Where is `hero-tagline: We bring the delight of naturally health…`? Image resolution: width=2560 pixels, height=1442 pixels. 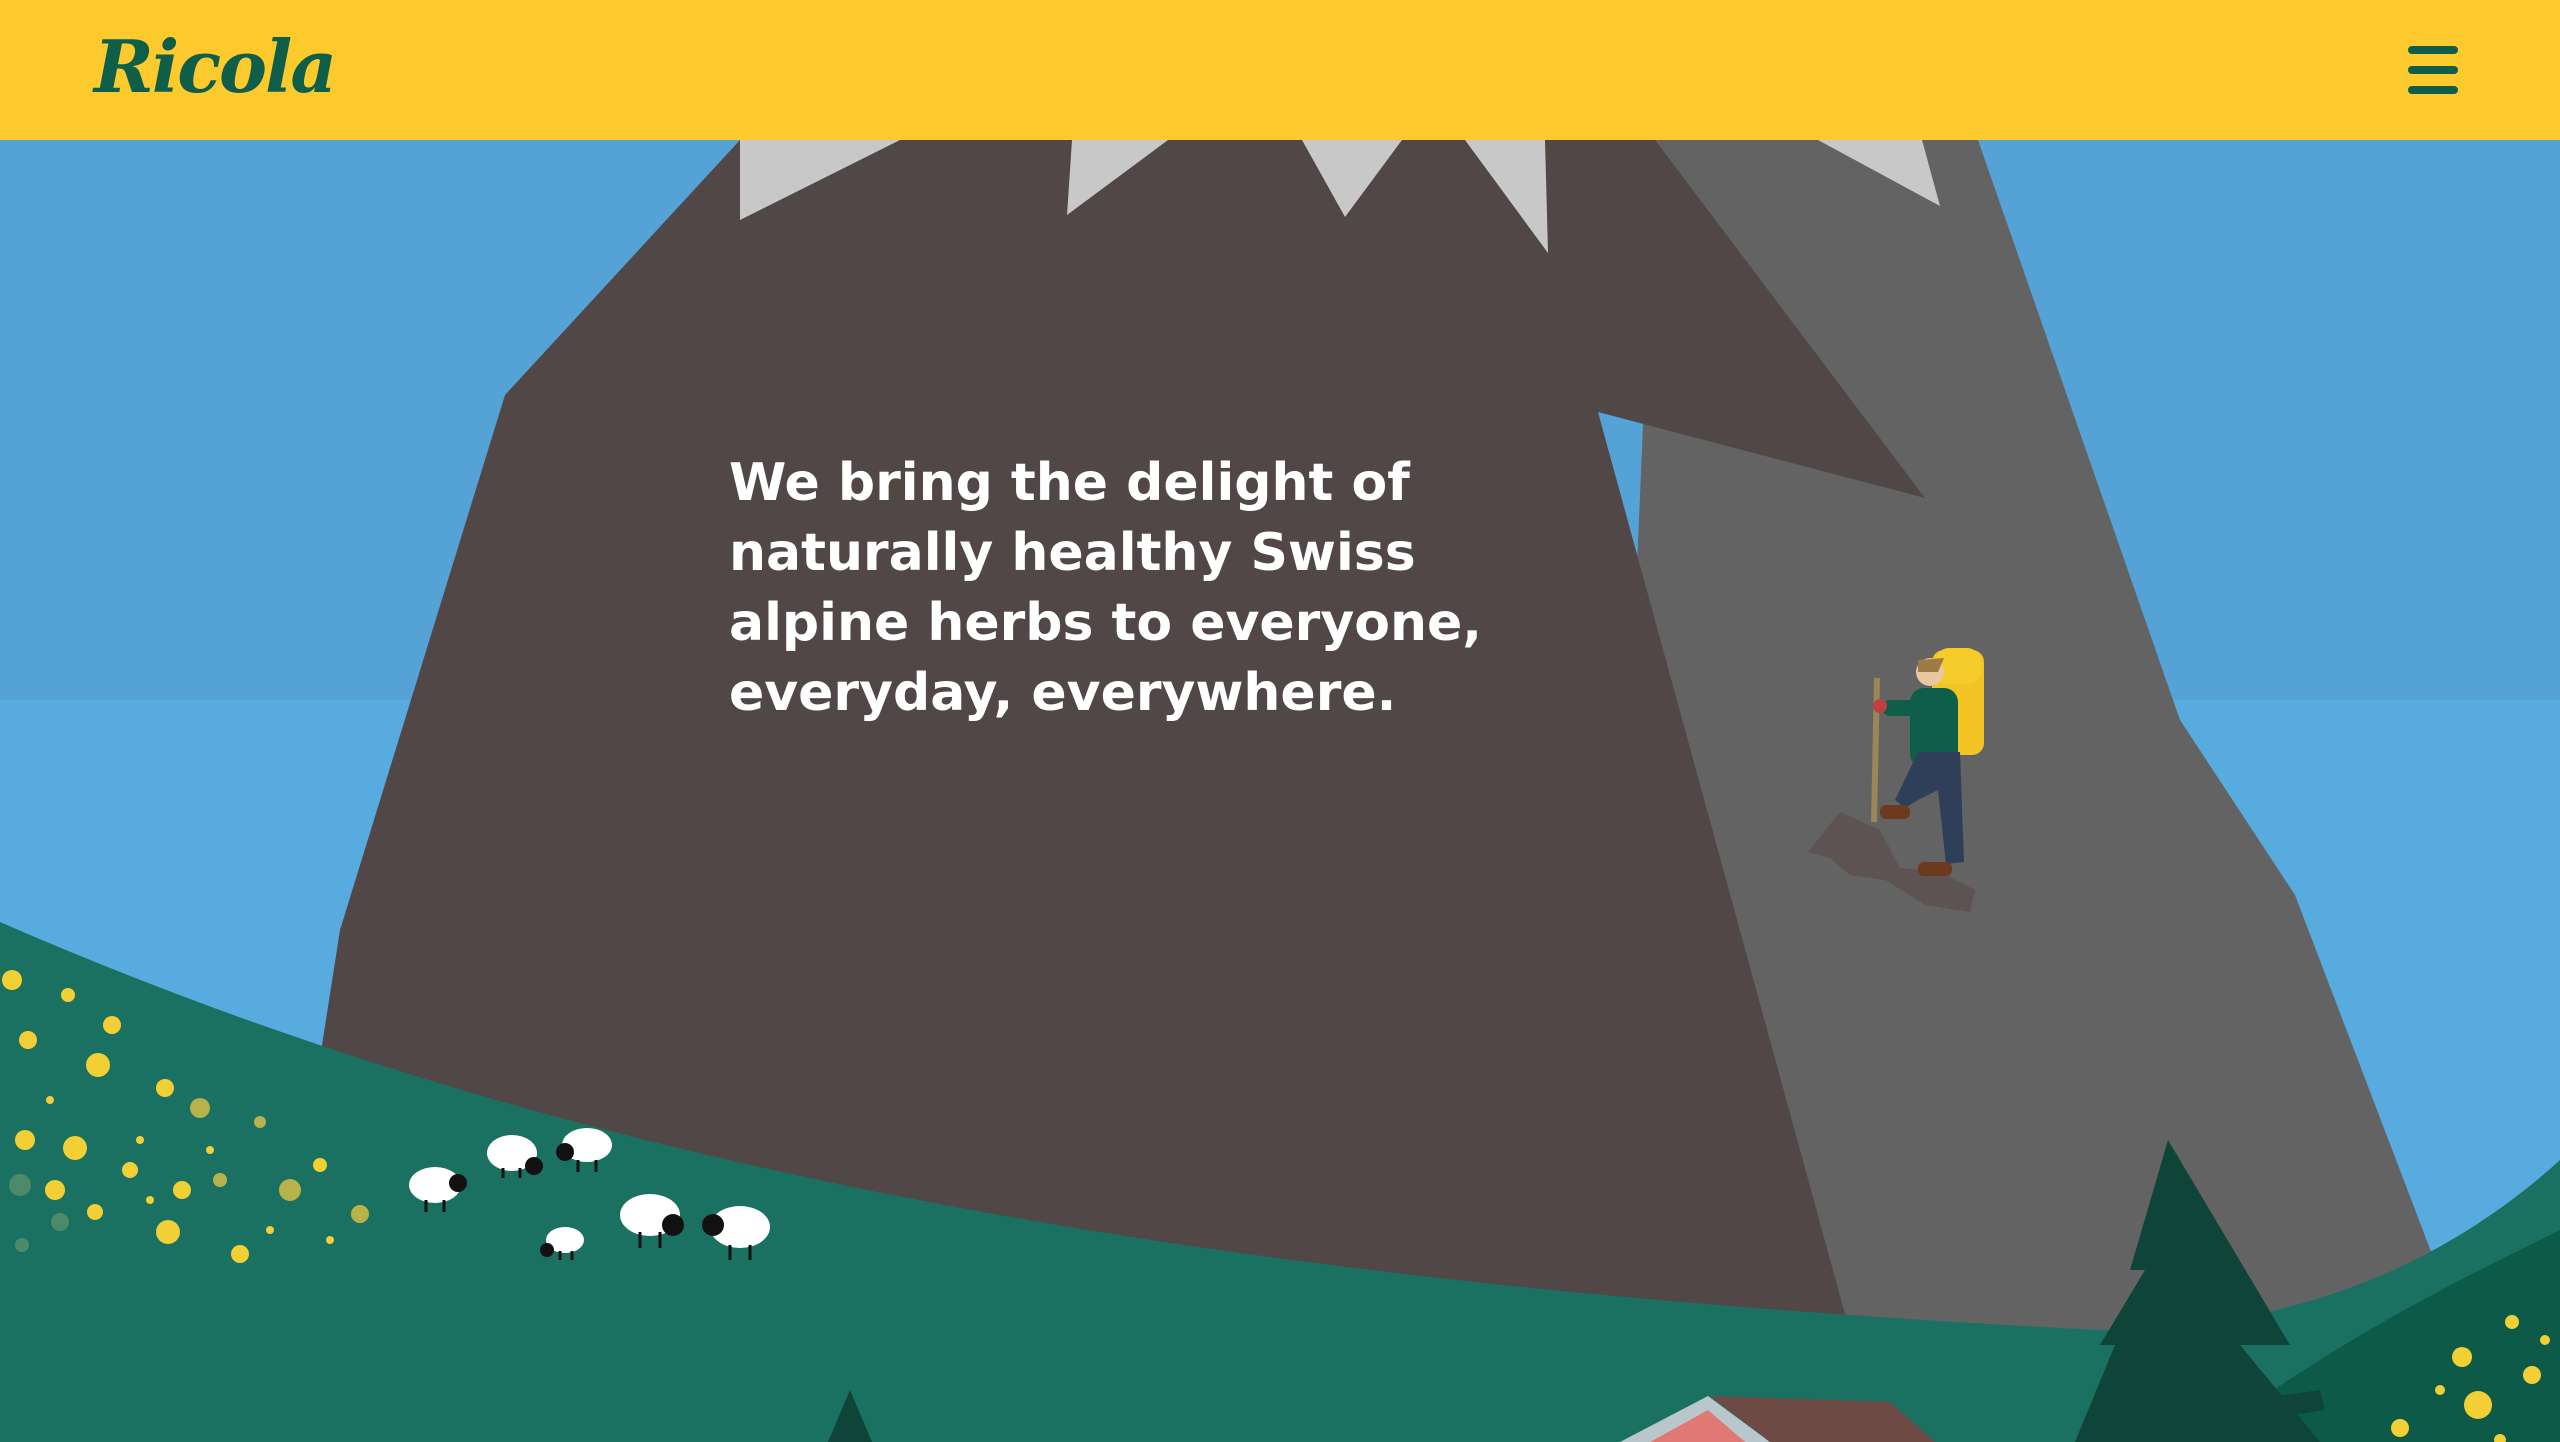 hero-tagline: We bring the delight of naturally health… is located at coordinates (1105, 588).